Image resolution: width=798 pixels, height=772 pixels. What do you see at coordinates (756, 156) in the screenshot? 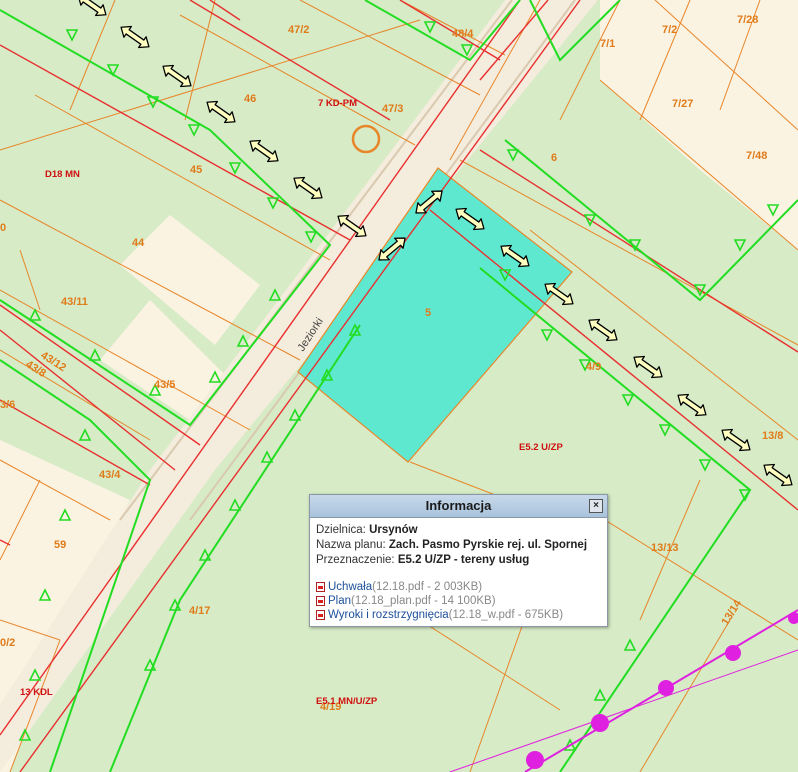
I see `parcel-label: 7/48` at bounding box center [756, 156].